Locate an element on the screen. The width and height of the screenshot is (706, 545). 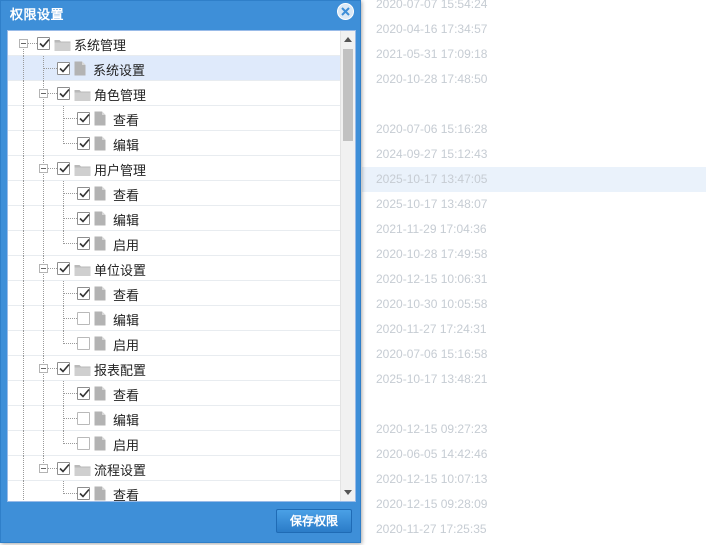
timestamp-cell: 2020-10-28 17:49:58 is located at coordinates (432, 254).